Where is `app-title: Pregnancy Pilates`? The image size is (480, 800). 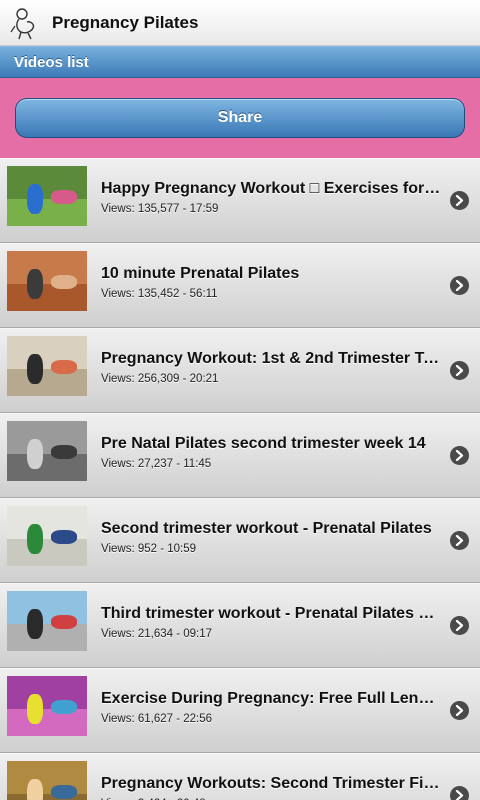 app-title: Pregnancy Pilates is located at coordinates (125, 22).